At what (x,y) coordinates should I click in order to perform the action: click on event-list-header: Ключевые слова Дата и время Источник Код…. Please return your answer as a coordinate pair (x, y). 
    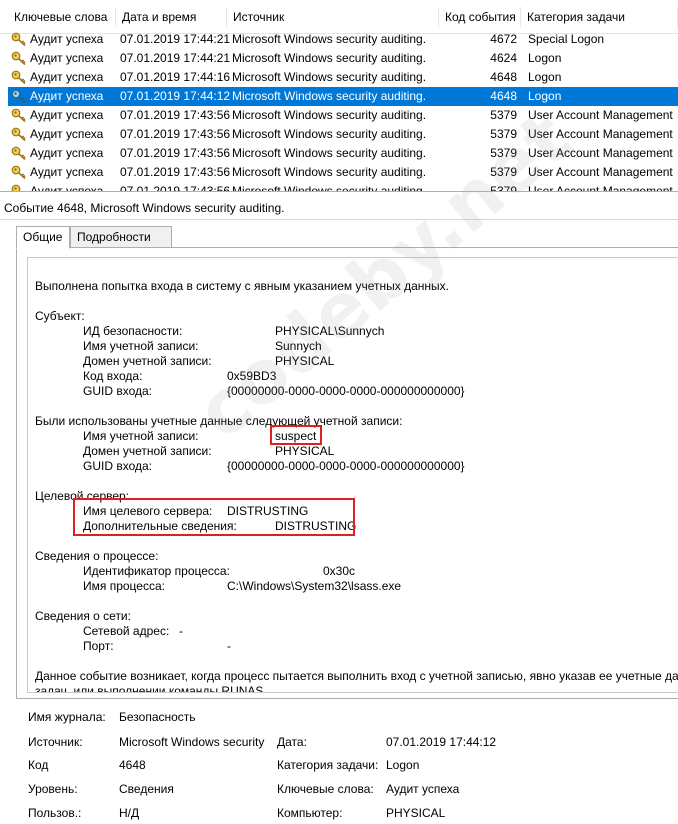
    Looking at the image, I should click on (339, 17).